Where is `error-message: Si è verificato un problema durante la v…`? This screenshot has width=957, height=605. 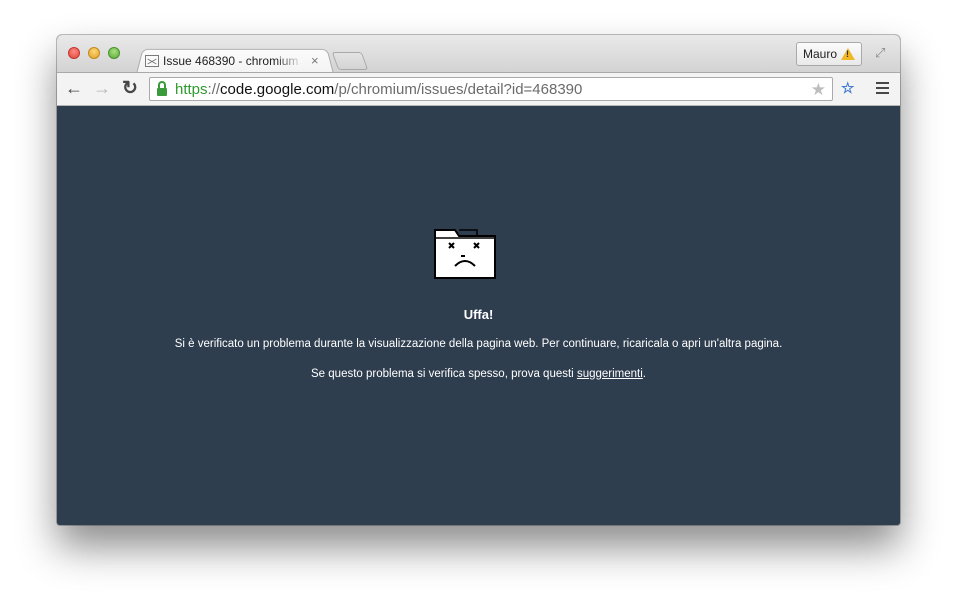
error-message: Si è verificato un problema durante la v… is located at coordinates (478, 344).